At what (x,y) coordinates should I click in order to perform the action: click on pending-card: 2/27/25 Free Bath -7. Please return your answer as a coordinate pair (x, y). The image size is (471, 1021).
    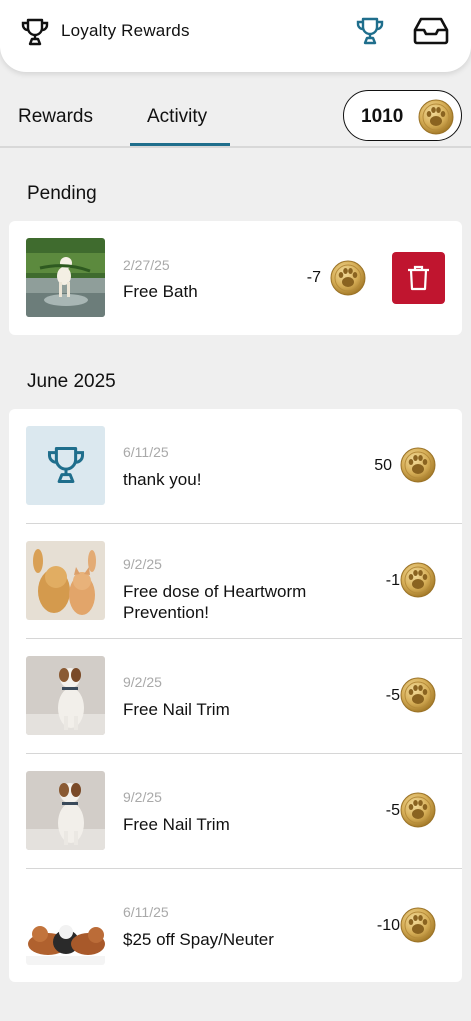
    Looking at the image, I should click on (235, 278).